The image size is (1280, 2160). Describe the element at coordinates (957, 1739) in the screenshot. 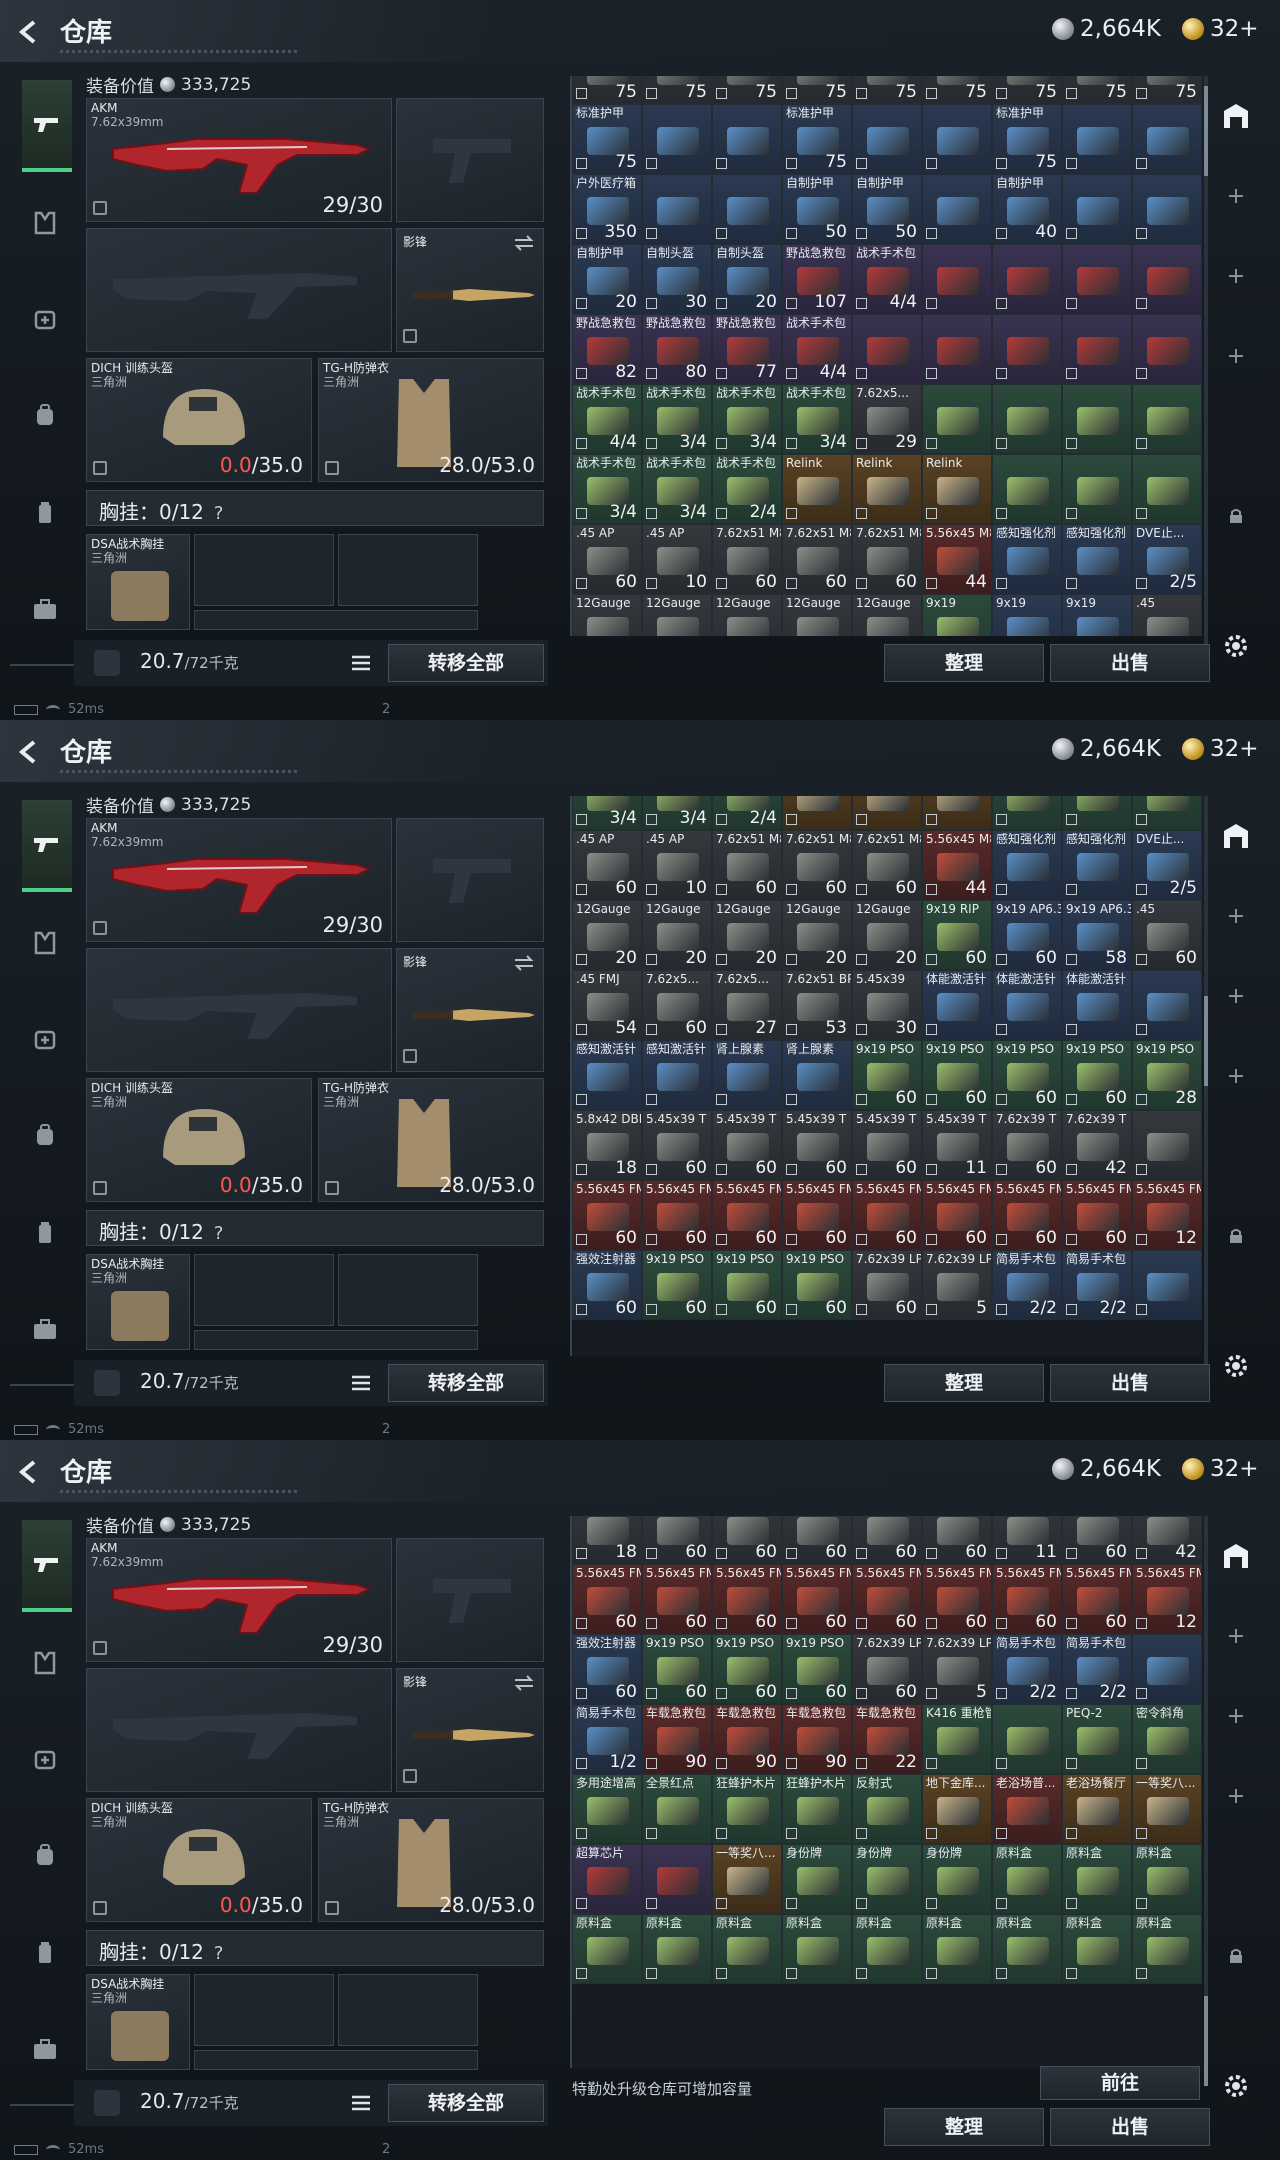

I see `storage-item-cell: K416 重枪管` at that location.